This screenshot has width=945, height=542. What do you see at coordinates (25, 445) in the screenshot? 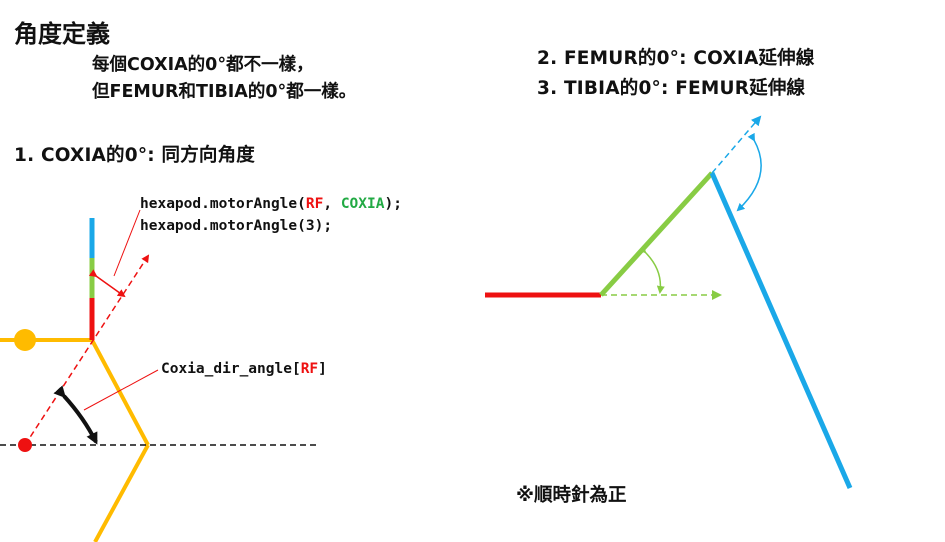
I see `center-dot` at bounding box center [25, 445].